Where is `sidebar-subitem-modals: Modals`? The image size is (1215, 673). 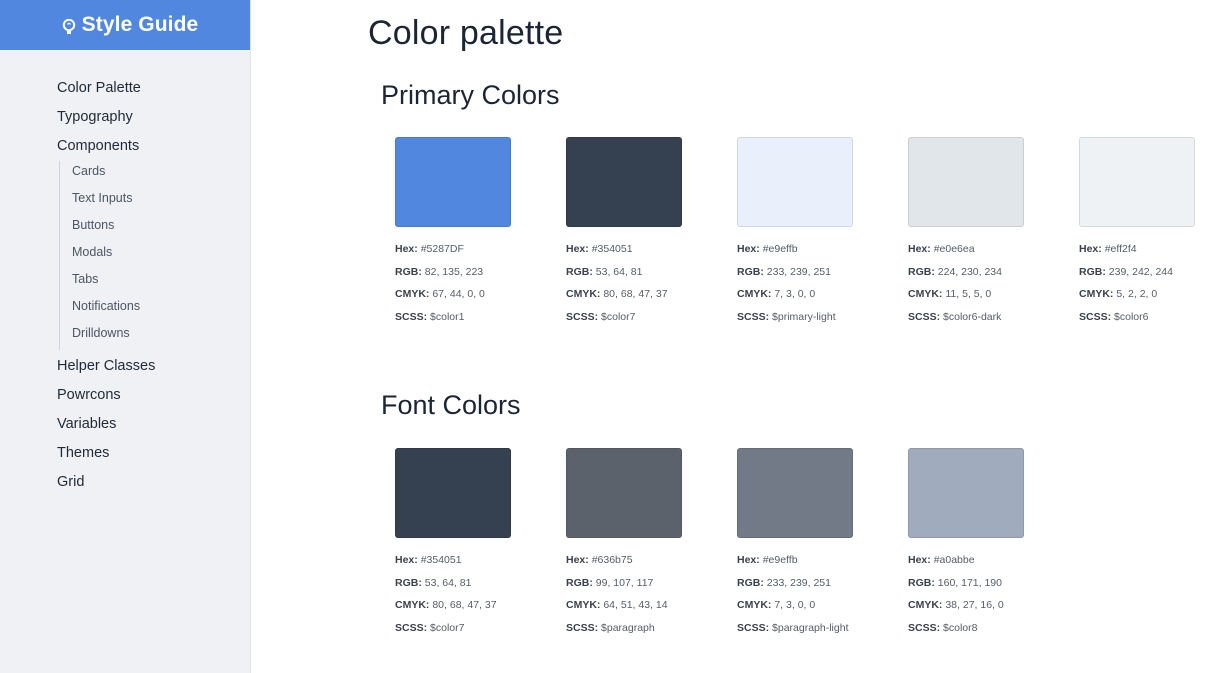
sidebar-subitem-modals: Modals is located at coordinates (161, 255).